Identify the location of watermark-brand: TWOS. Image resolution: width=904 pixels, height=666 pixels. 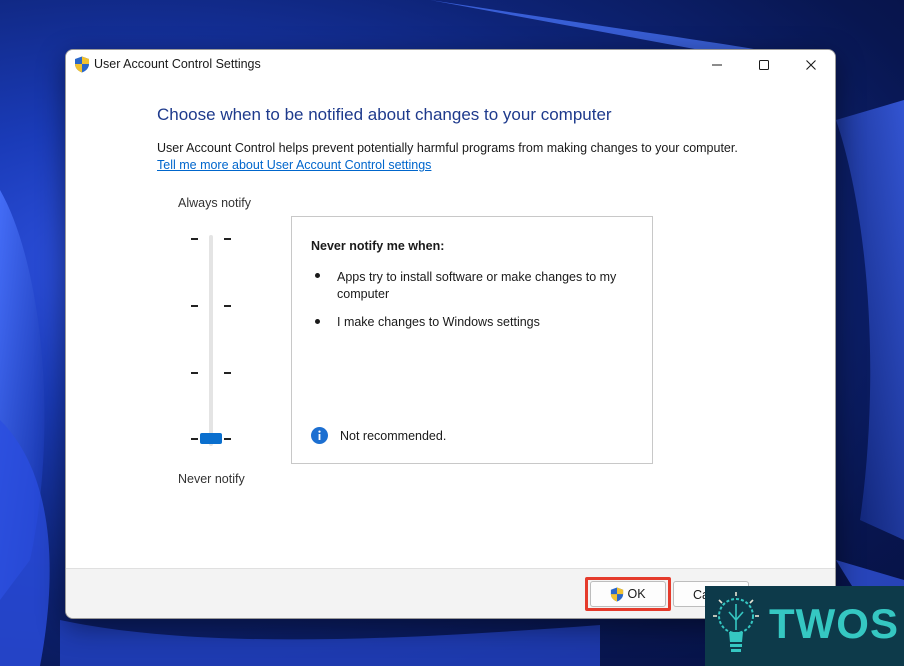
(834, 623).